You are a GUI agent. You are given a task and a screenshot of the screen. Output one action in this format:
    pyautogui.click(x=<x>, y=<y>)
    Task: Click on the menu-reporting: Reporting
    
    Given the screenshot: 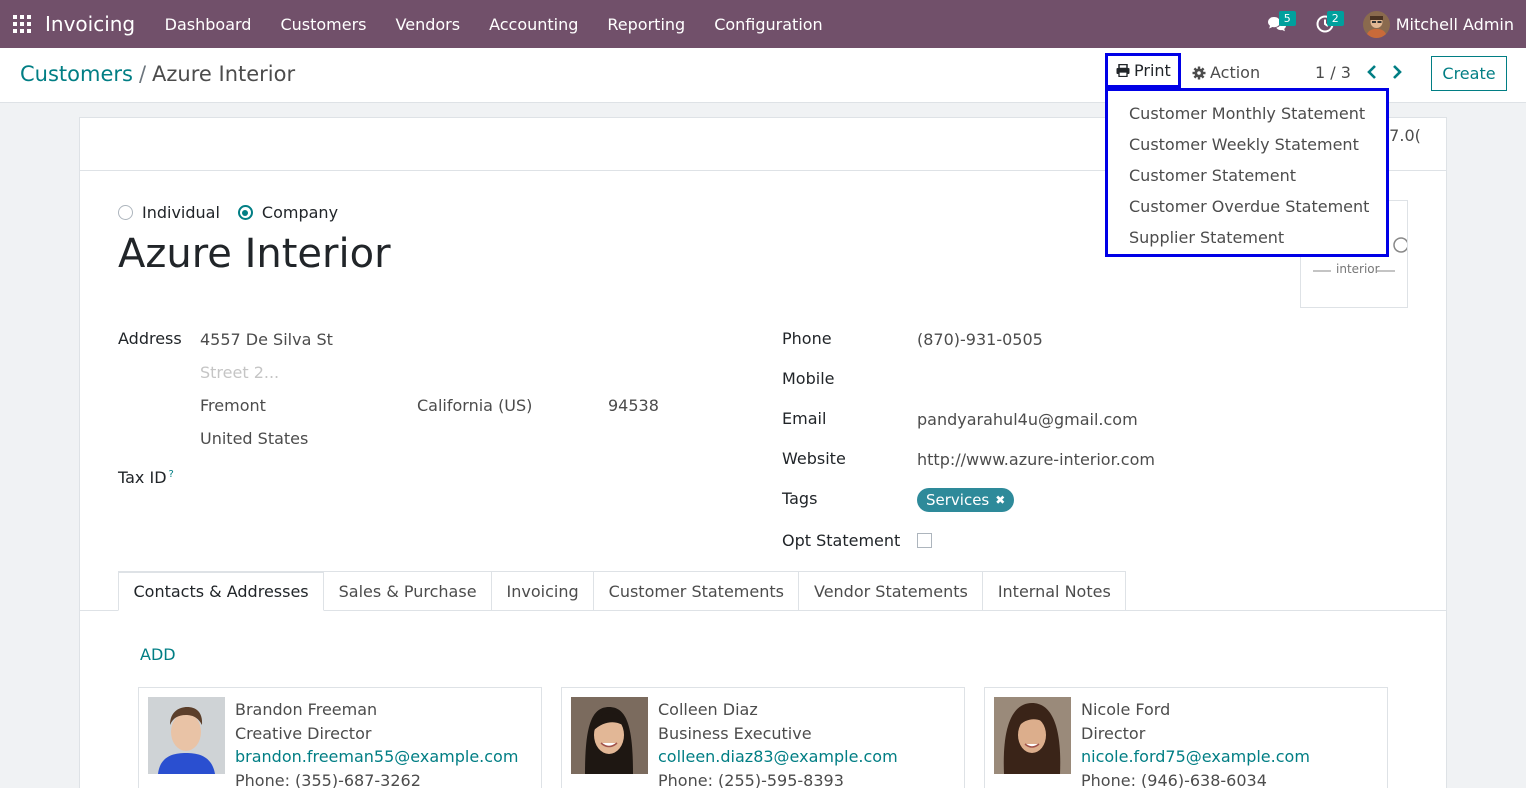 What is the action you would take?
    pyautogui.click(x=646, y=24)
    